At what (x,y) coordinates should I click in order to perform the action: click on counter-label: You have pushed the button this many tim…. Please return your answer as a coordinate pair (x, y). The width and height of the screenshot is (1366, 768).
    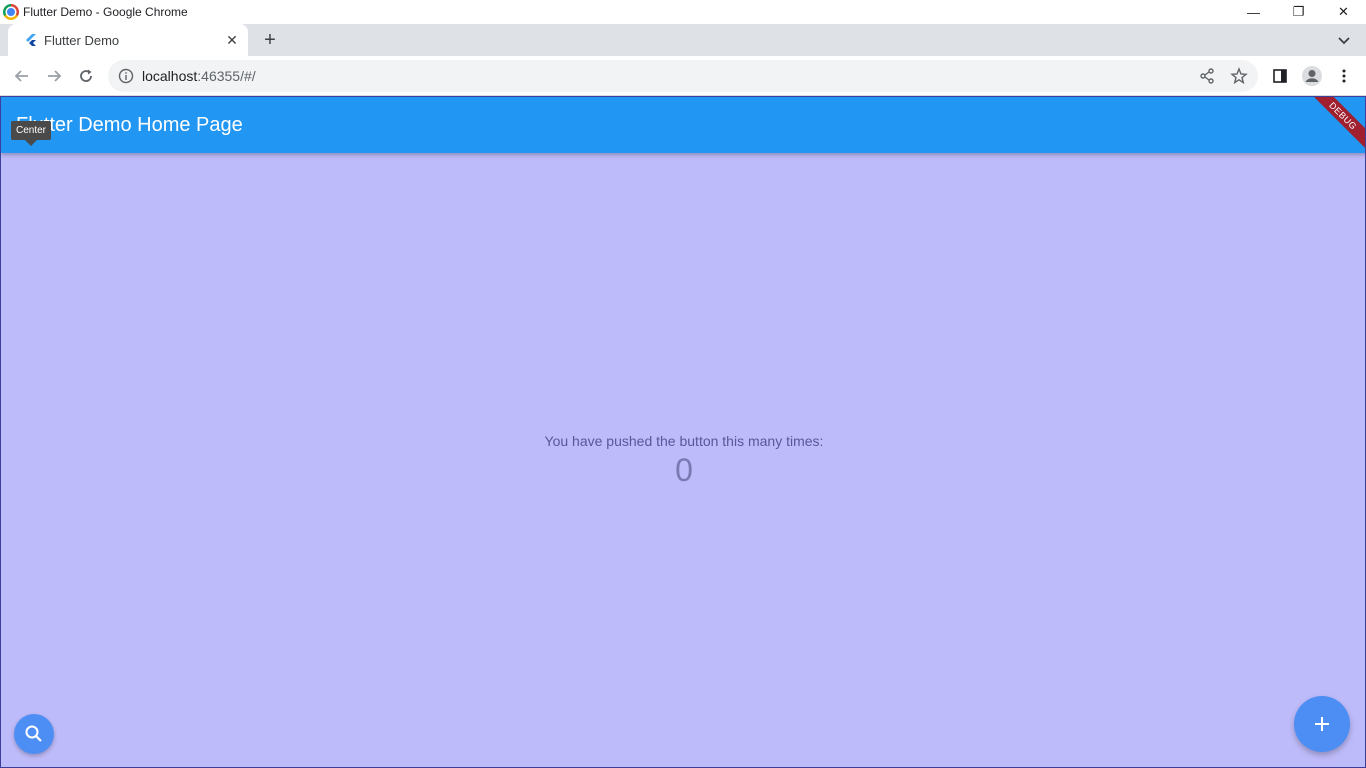
    Looking at the image, I should click on (684, 441).